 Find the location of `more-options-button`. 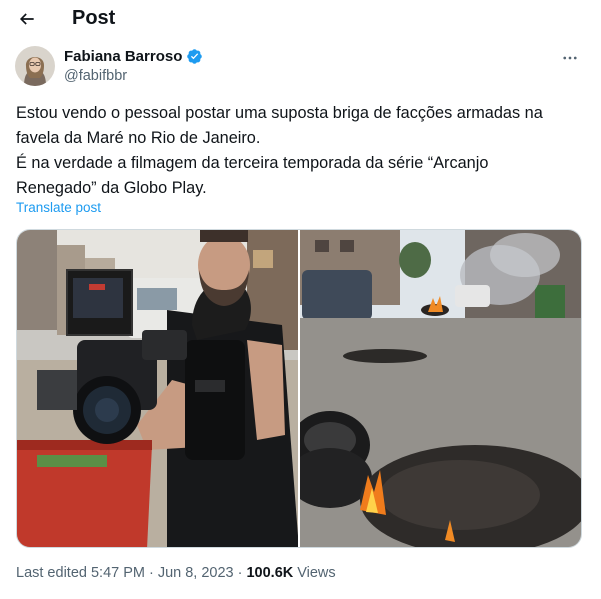

more-options-button is located at coordinates (570, 58).